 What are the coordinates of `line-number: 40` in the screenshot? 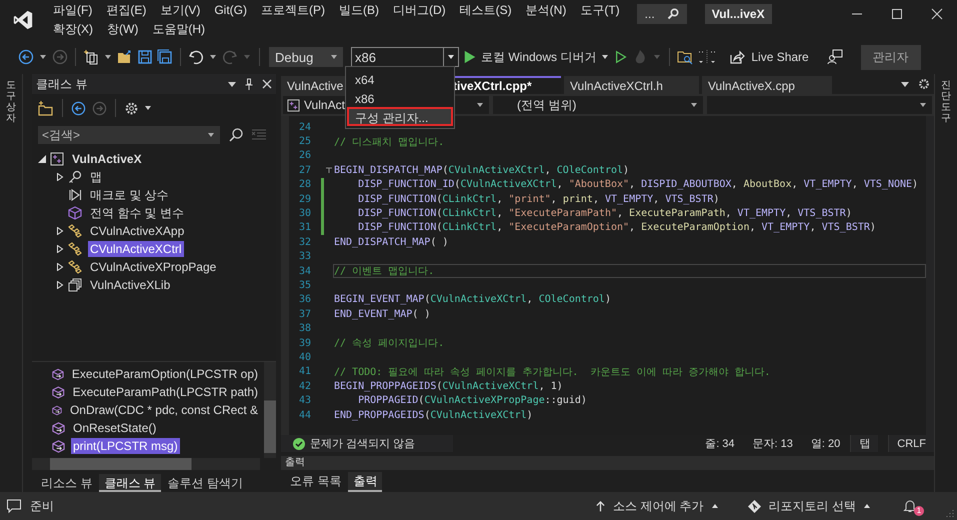 It's located at (304, 357).